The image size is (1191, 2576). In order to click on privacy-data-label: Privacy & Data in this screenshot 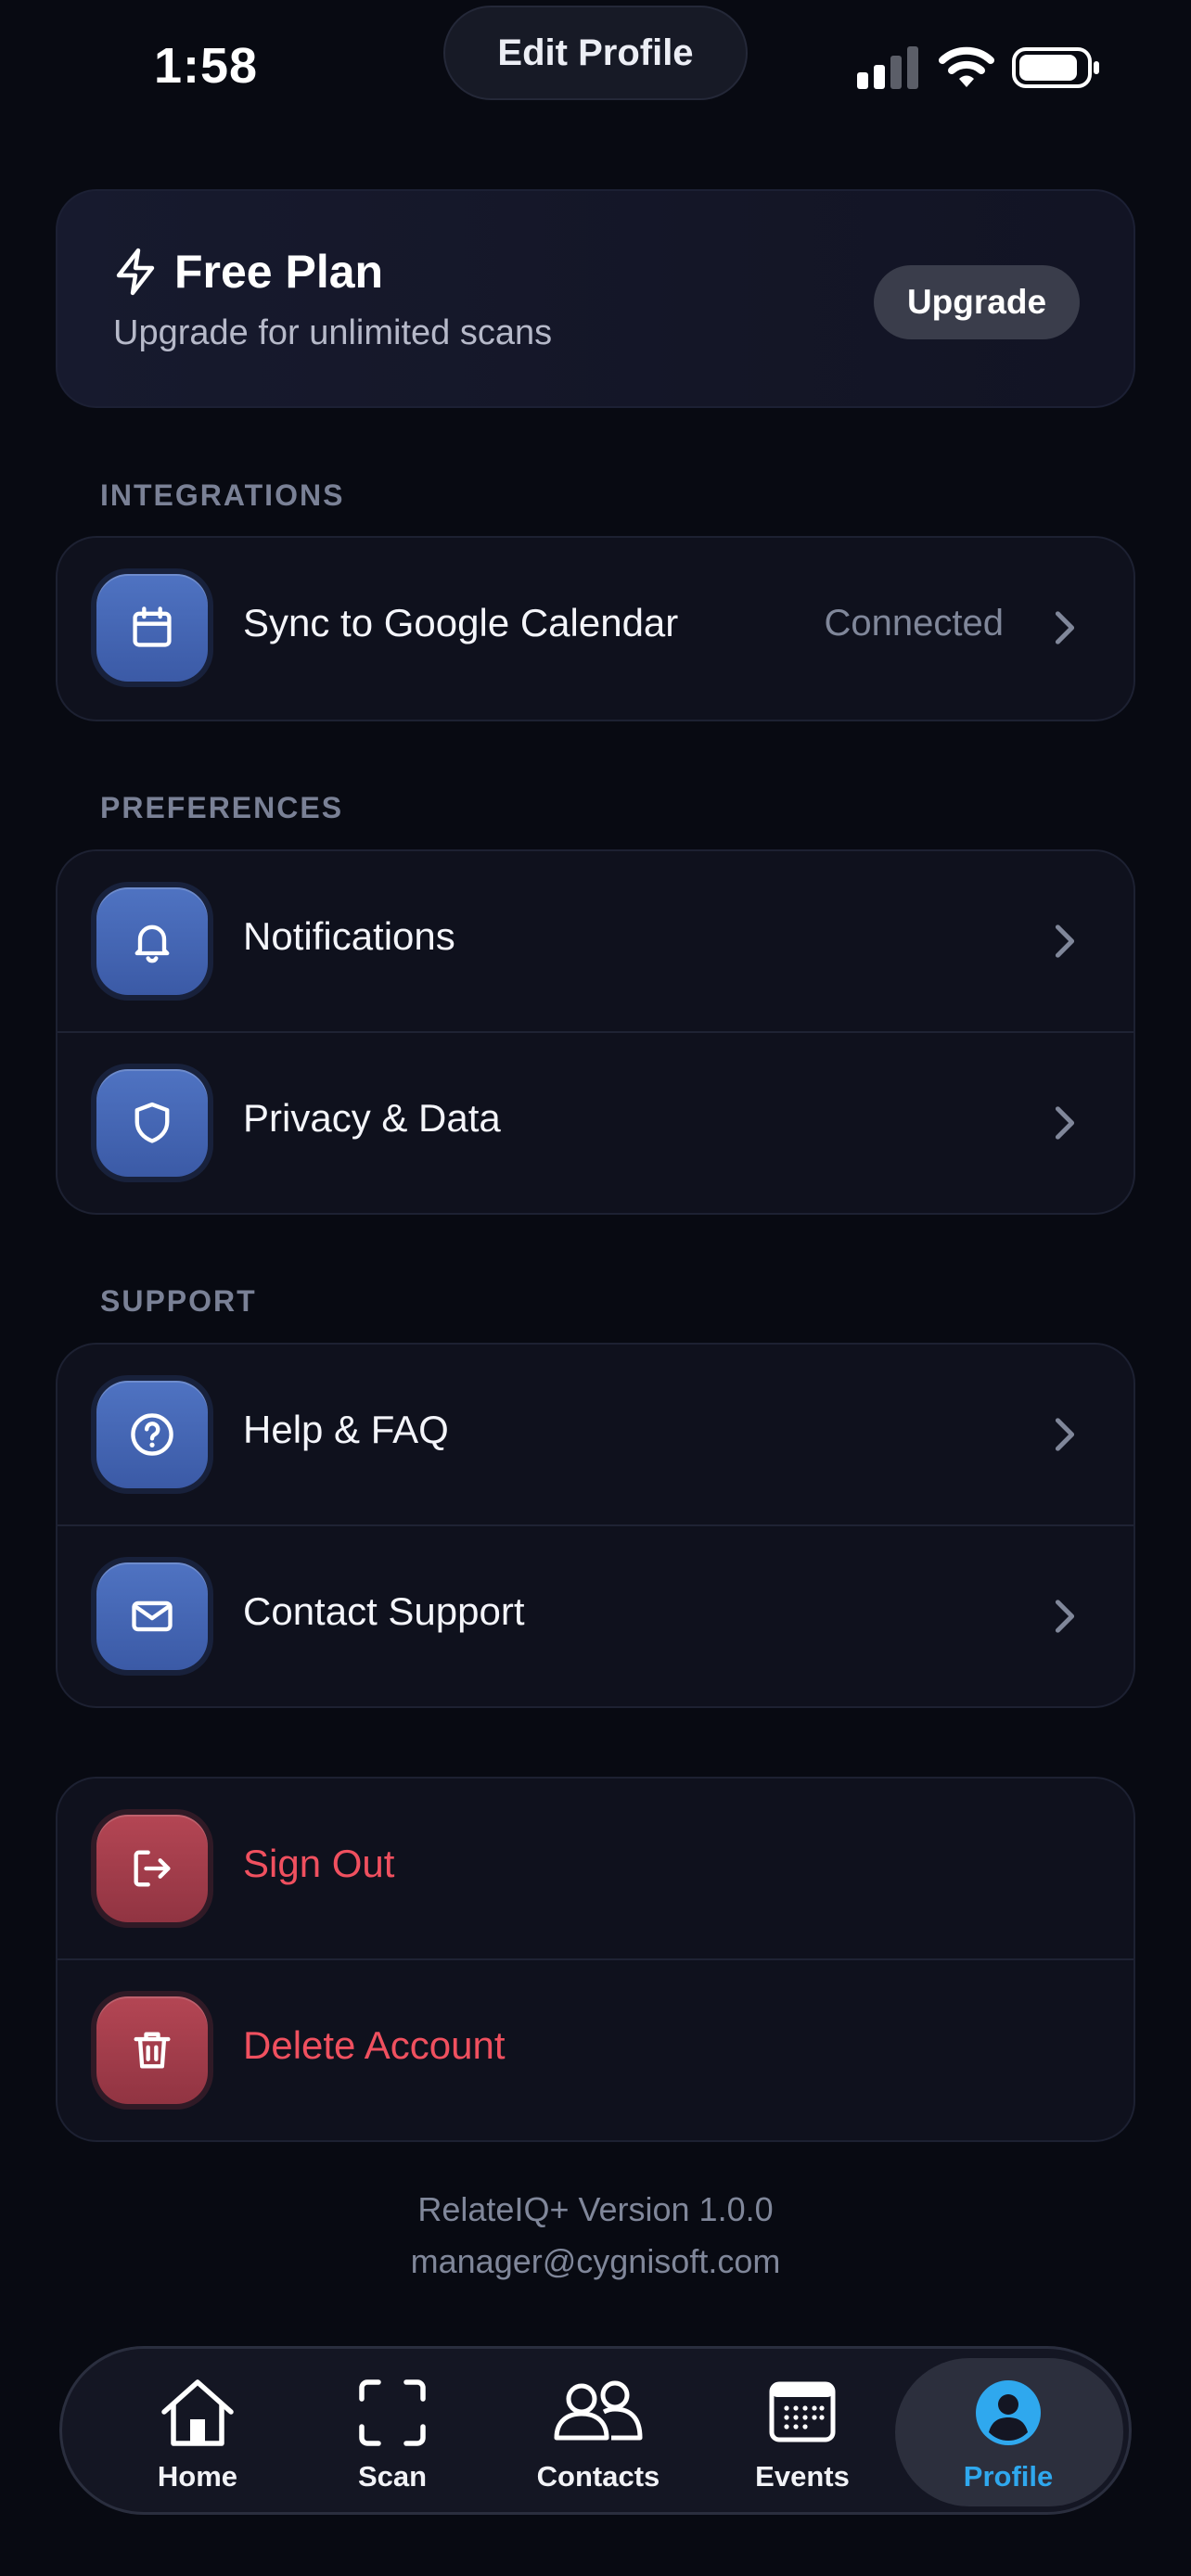, I will do `click(372, 1118)`.